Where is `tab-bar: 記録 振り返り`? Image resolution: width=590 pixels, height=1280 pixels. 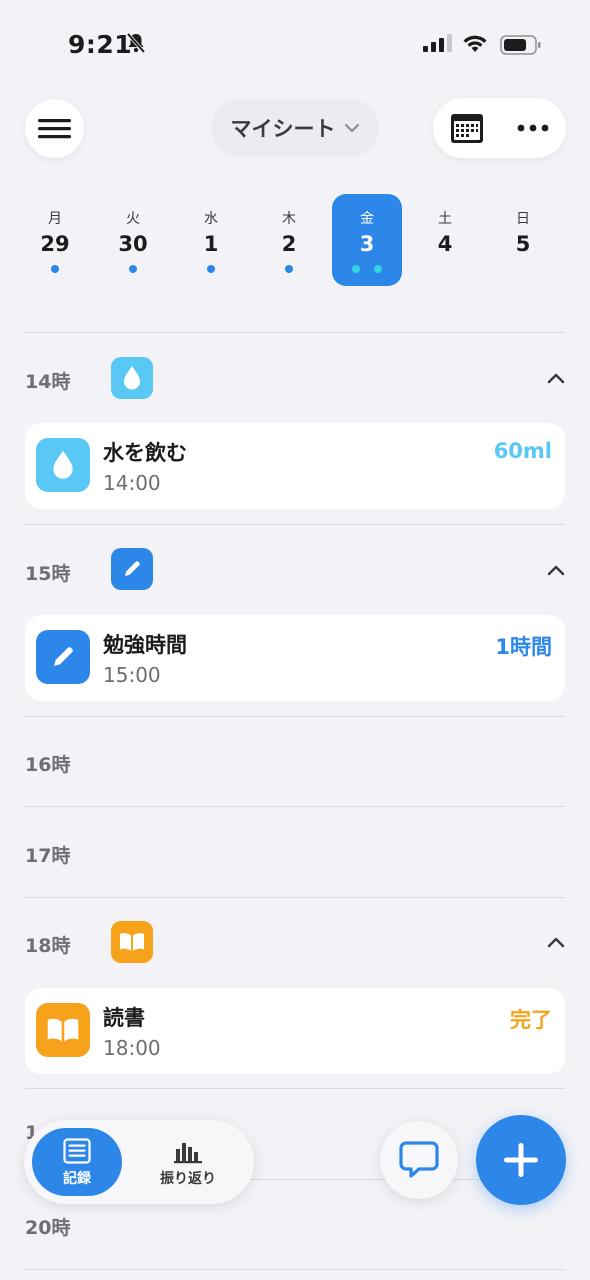 tab-bar: 記録 振り返り is located at coordinates (139, 1162).